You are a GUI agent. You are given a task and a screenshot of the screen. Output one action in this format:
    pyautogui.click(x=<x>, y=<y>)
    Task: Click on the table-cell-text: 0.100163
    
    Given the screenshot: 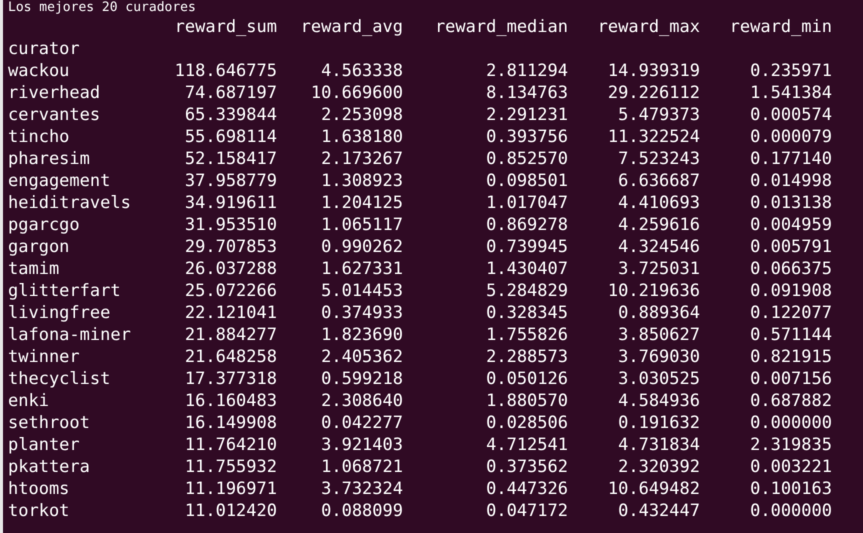 What is the action you would take?
    pyautogui.click(x=790, y=489)
    